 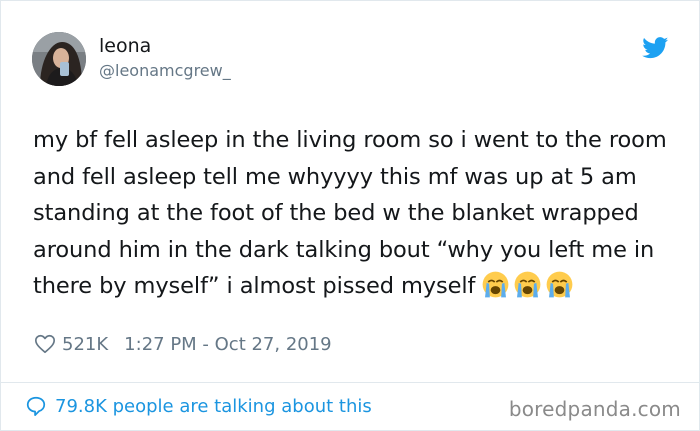 What do you see at coordinates (45, 344) in the screenshot?
I see `heart-icon` at bounding box center [45, 344].